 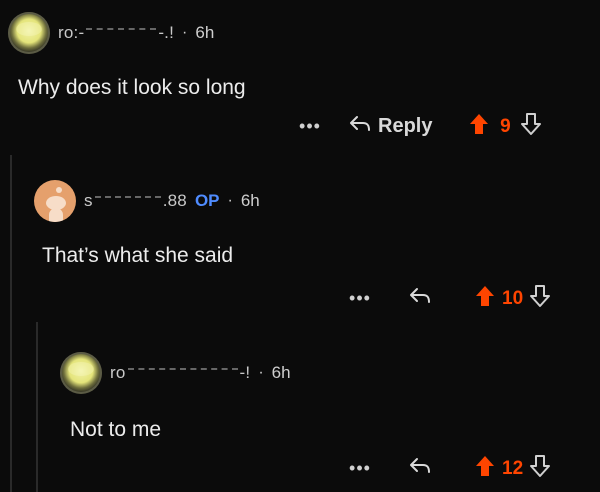 I want to click on comment-text: Why does it look so long, so click(x=132, y=87).